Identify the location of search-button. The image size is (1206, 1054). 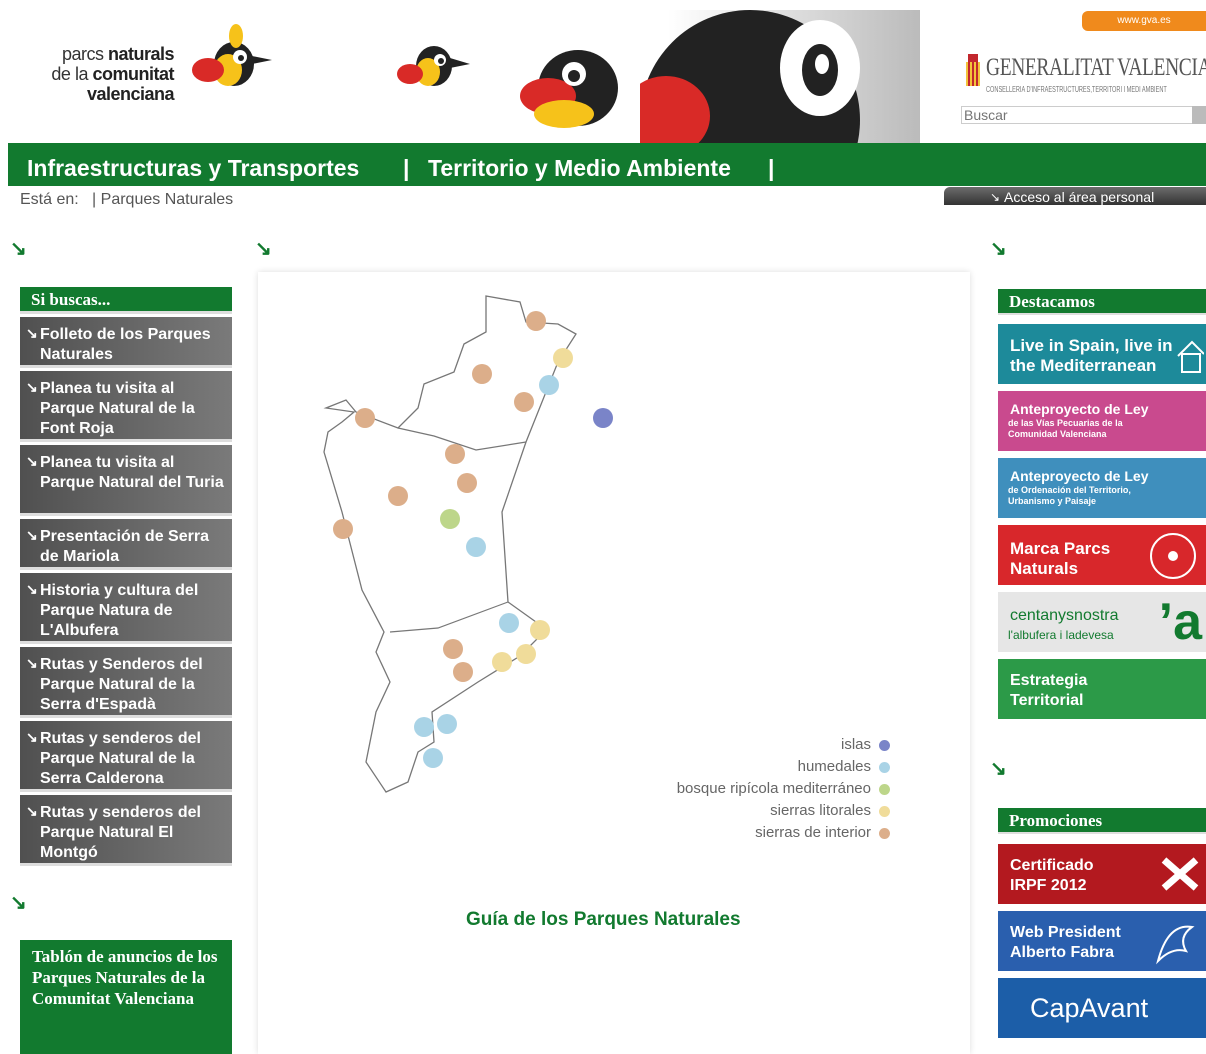
(1199, 115).